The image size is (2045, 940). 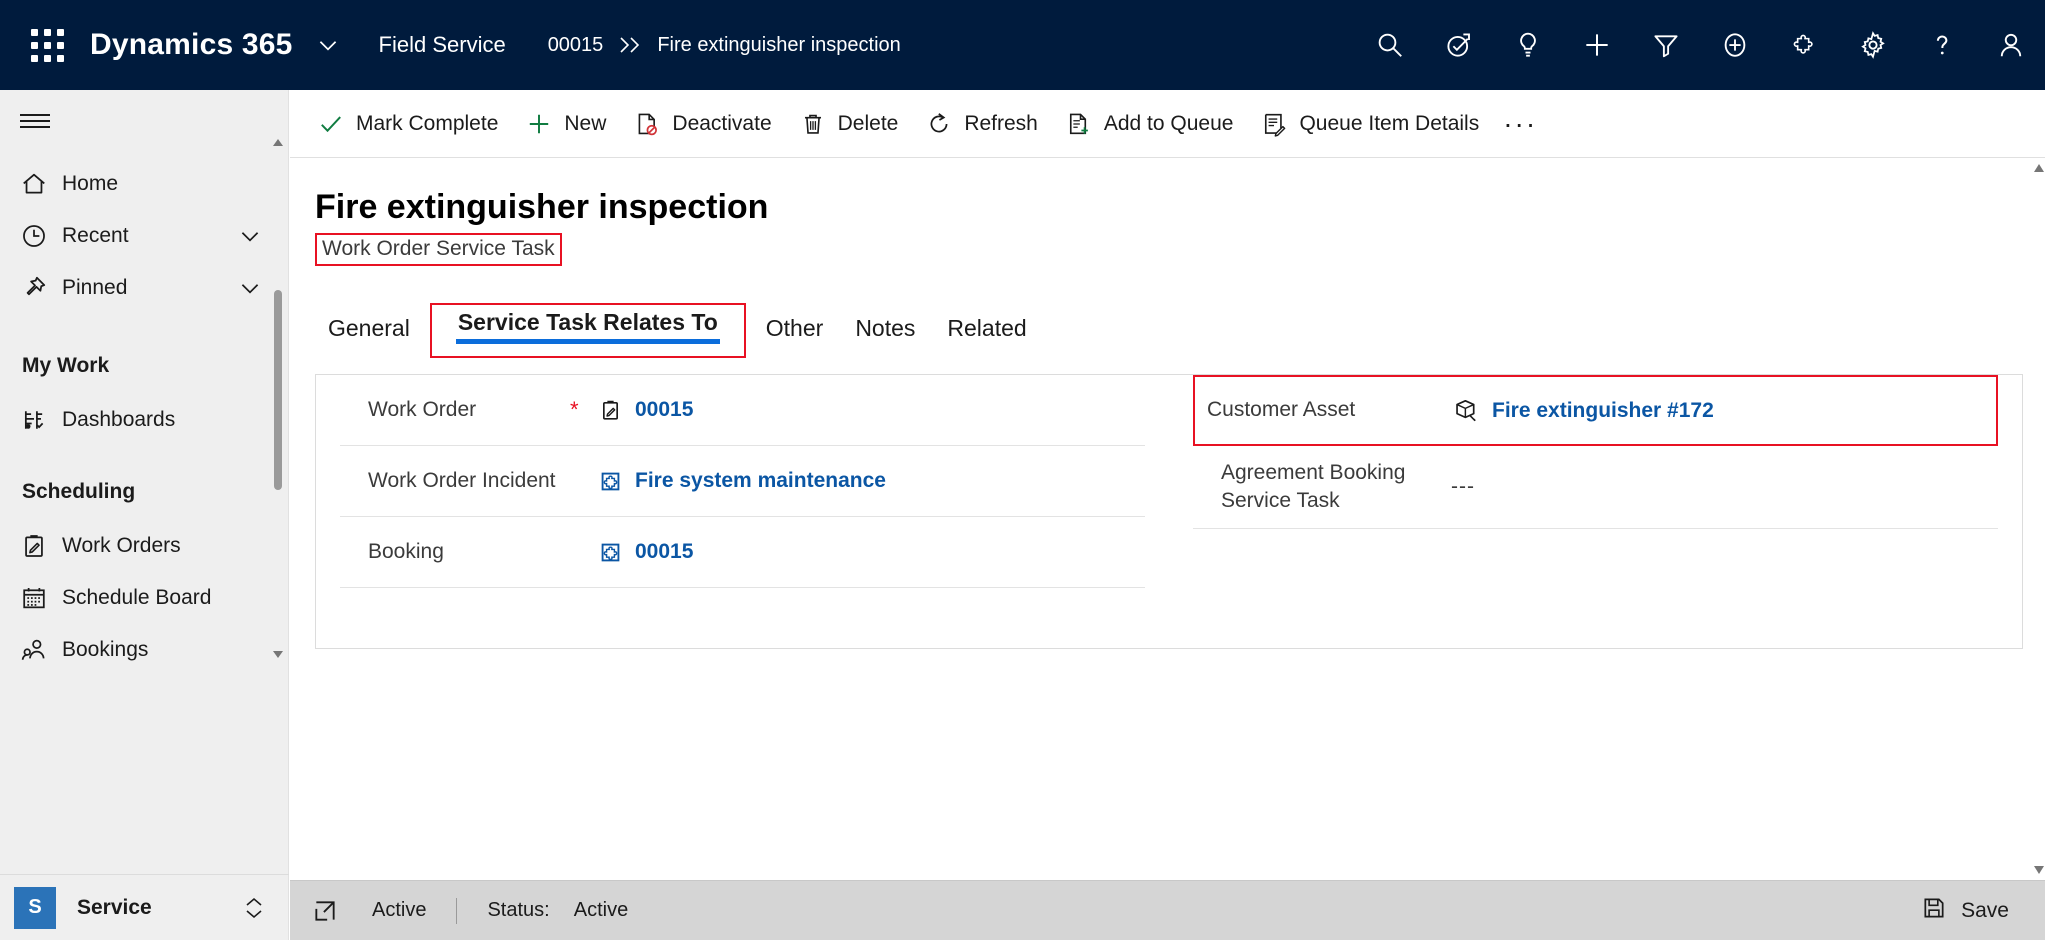 I want to click on main-scrollbar-track, so click(x=2038, y=519).